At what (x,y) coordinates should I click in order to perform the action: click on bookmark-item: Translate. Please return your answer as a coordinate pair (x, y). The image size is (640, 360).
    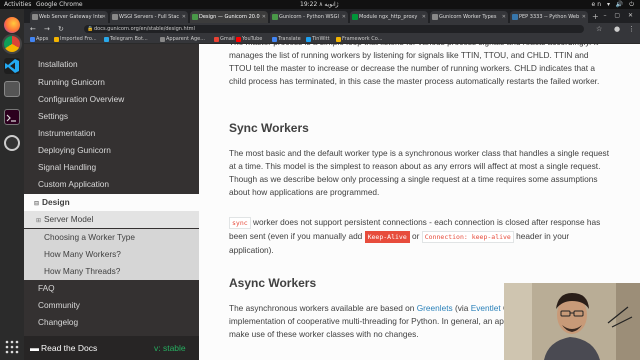
    Looking at the image, I should click on (286, 39).